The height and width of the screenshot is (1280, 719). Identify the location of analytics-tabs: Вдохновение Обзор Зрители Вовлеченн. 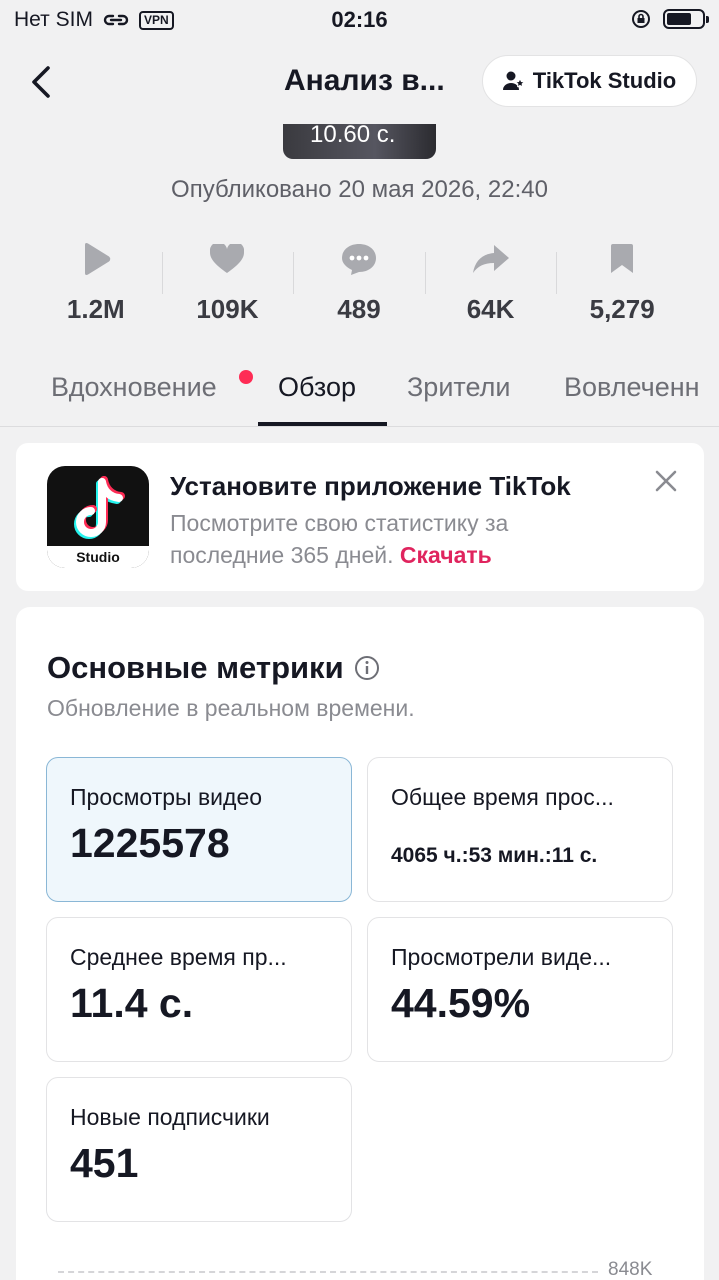
(359, 388).